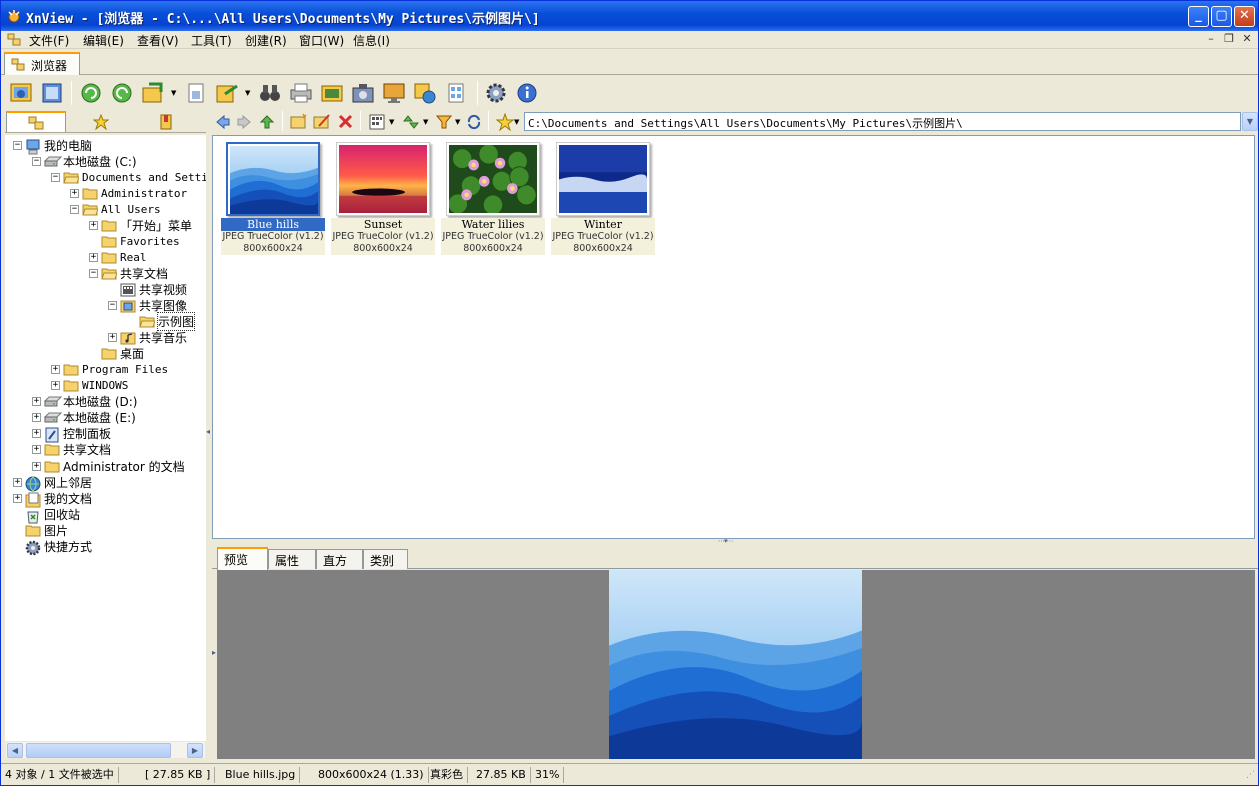  Describe the element at coordinates (153, 93) in the screenshot. I see `convert-button` at that location.